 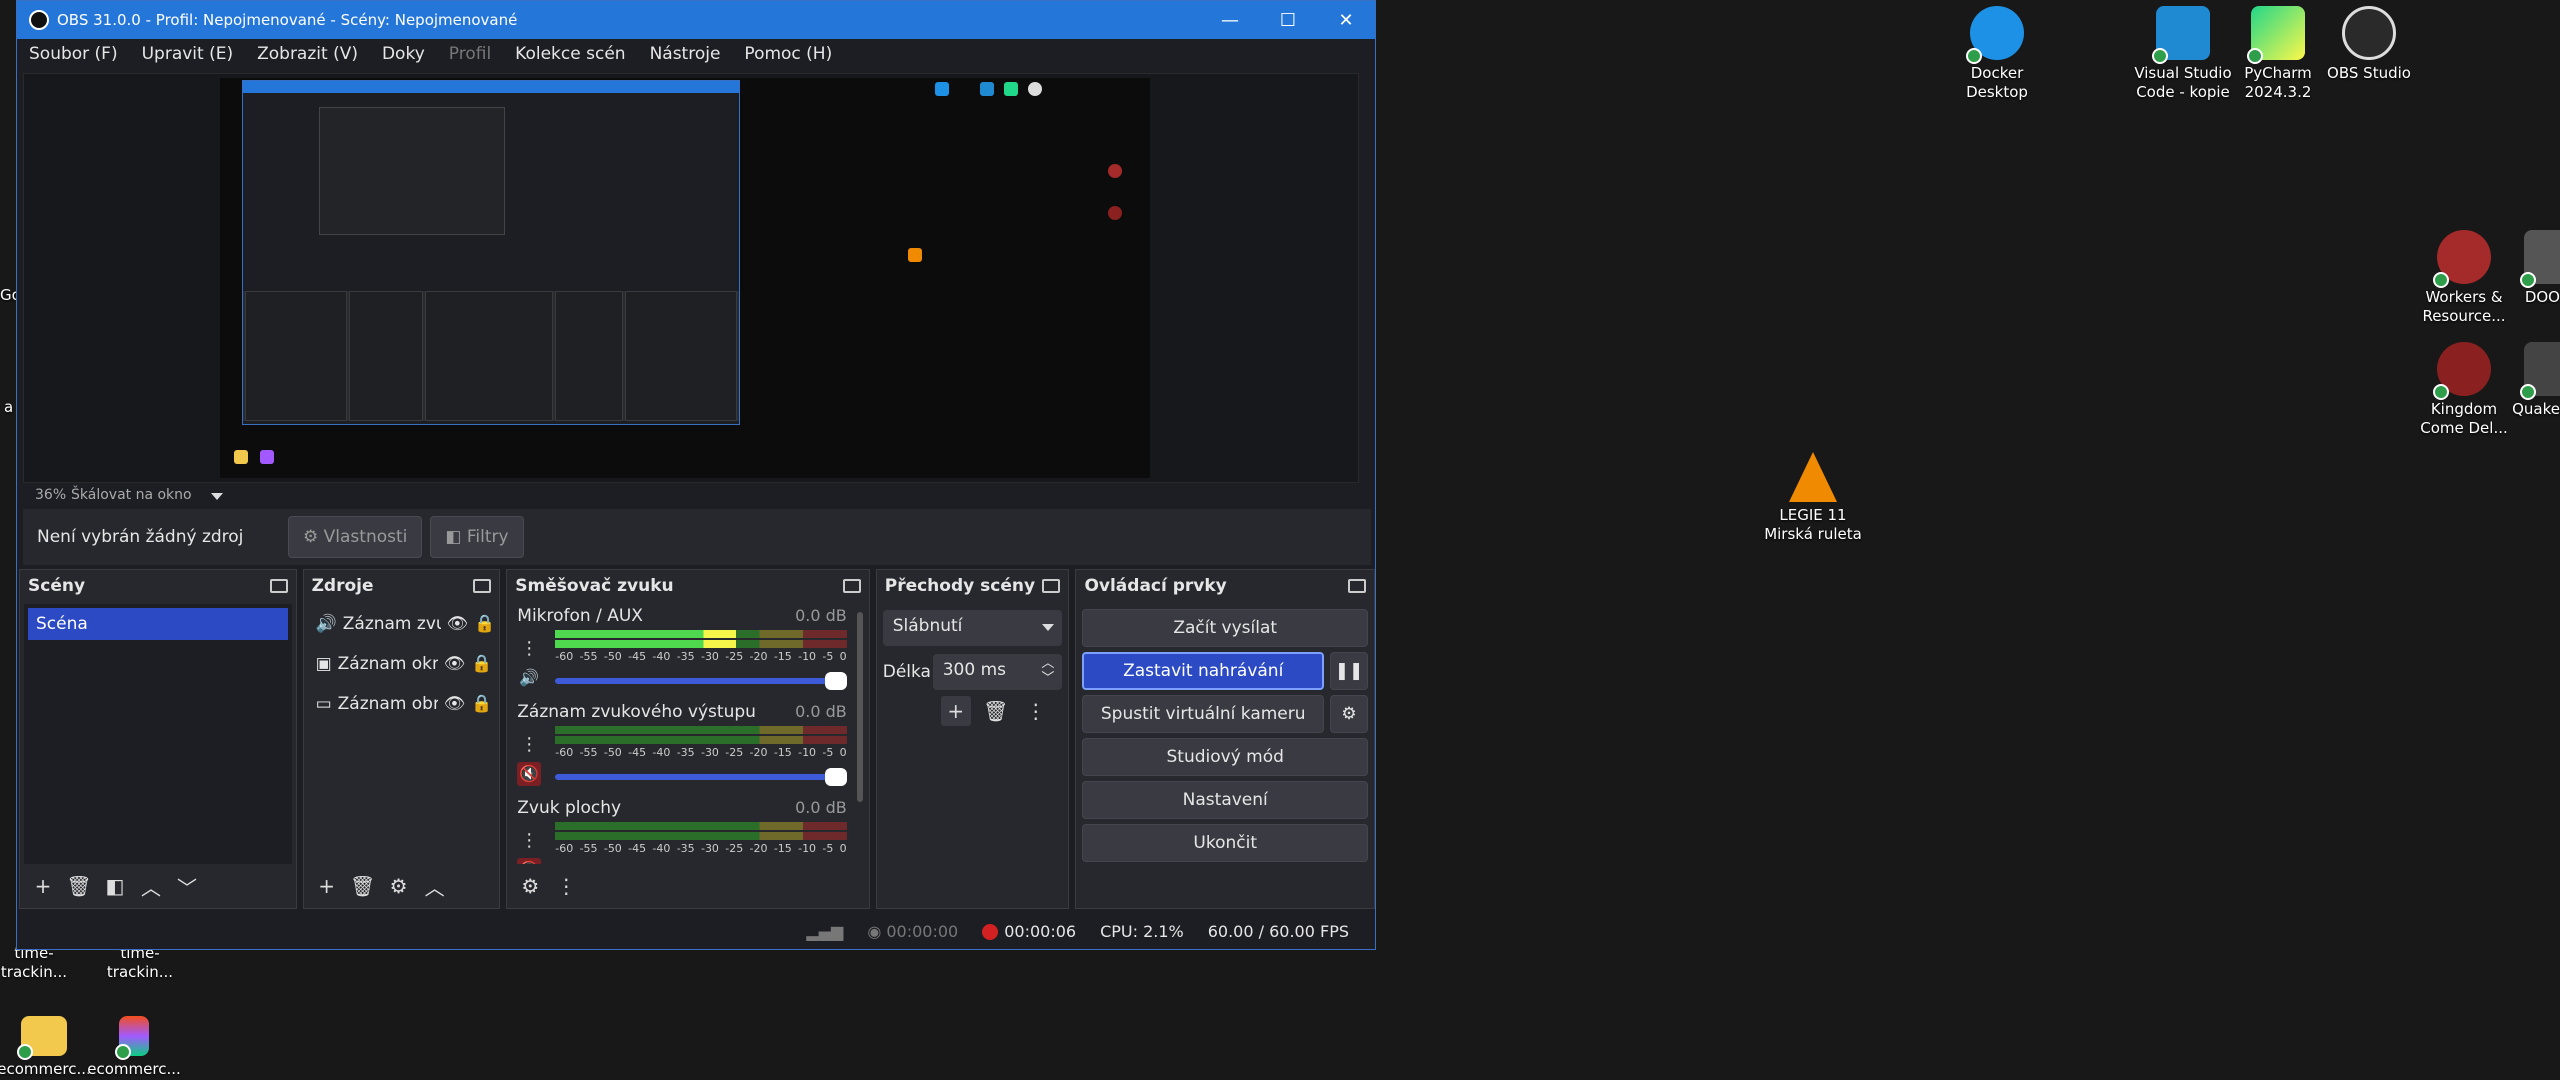 What do you see at coordinates (399, 886) in the screenshot?
I see `gear-icon: ⚙` at bounding box center [399, 886].